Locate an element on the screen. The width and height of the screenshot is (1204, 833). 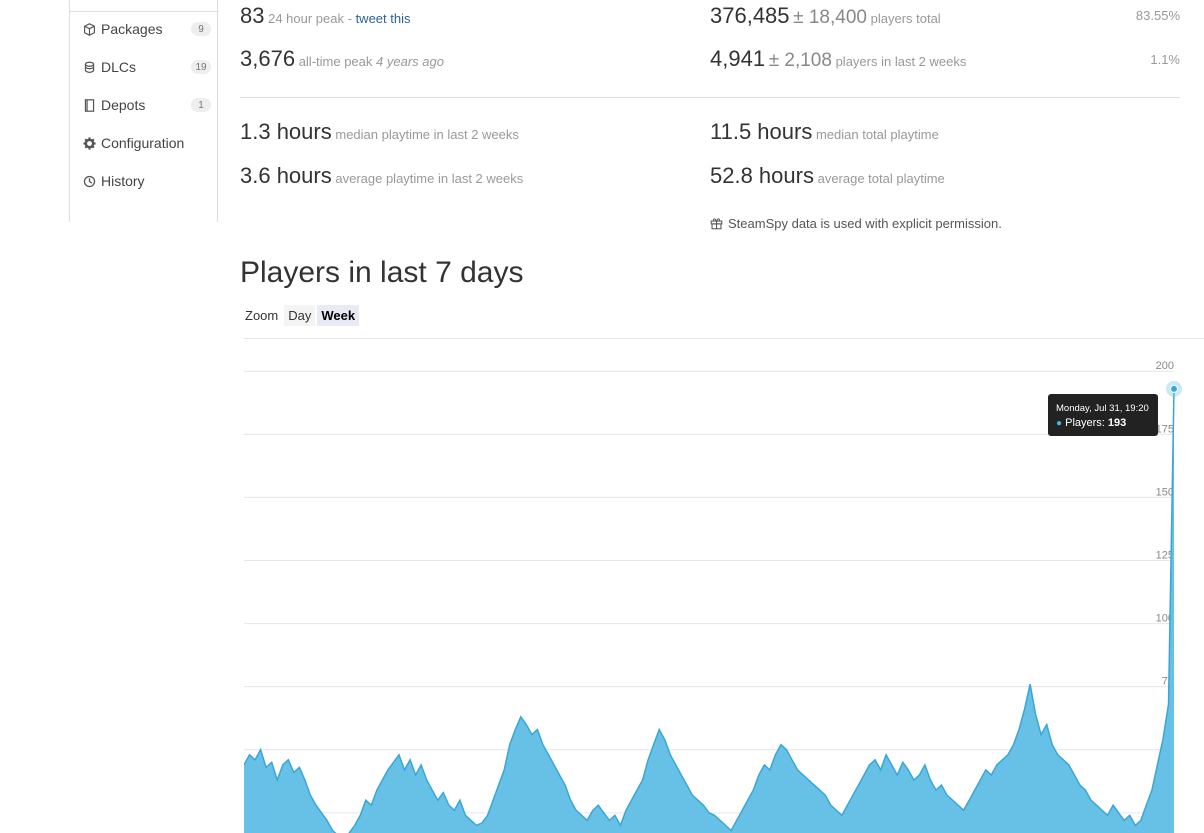
divider is located at coordinates (710, 97).